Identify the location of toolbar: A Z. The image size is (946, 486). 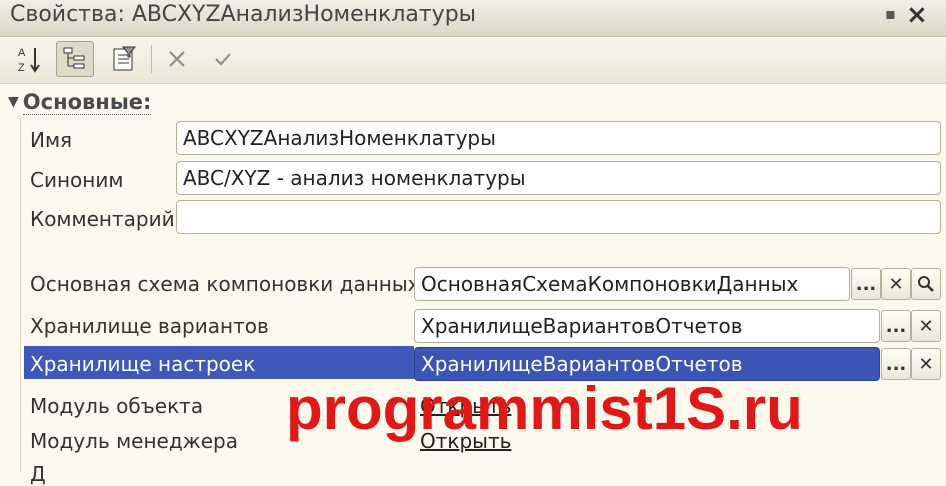
(473, 60).